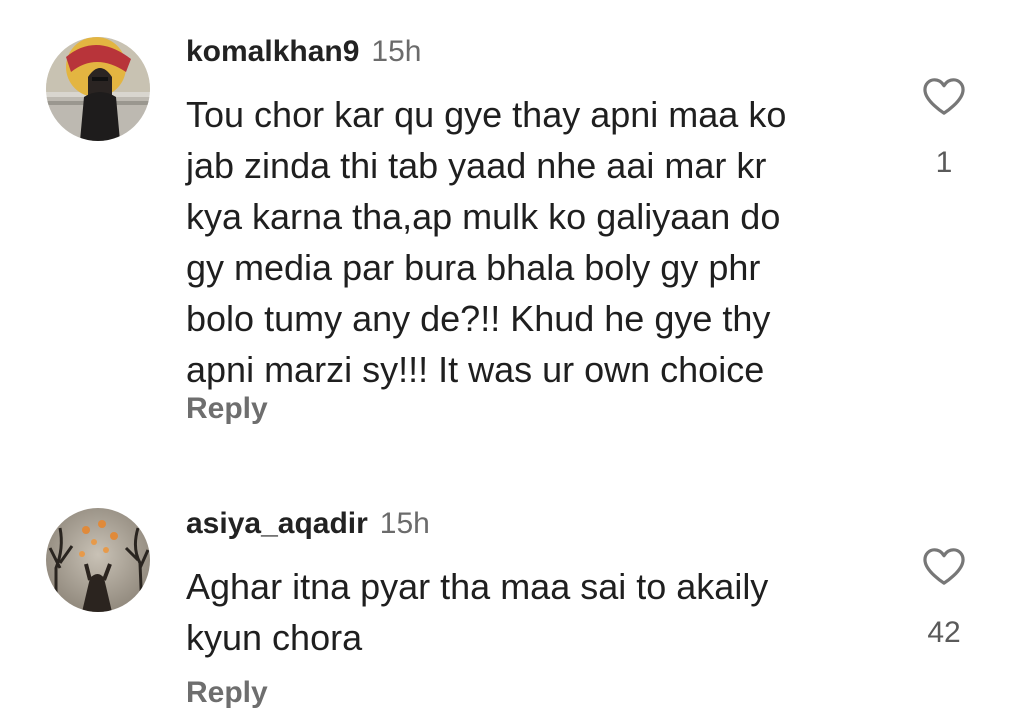 The width and height of the screenshot is (1024, 717). What do you see at coordinates (478, 318) in the screenshot?
I see `comment-text-line: bolo tumy any de?!! Khud he gye thy` at bounding box center [478, 318].